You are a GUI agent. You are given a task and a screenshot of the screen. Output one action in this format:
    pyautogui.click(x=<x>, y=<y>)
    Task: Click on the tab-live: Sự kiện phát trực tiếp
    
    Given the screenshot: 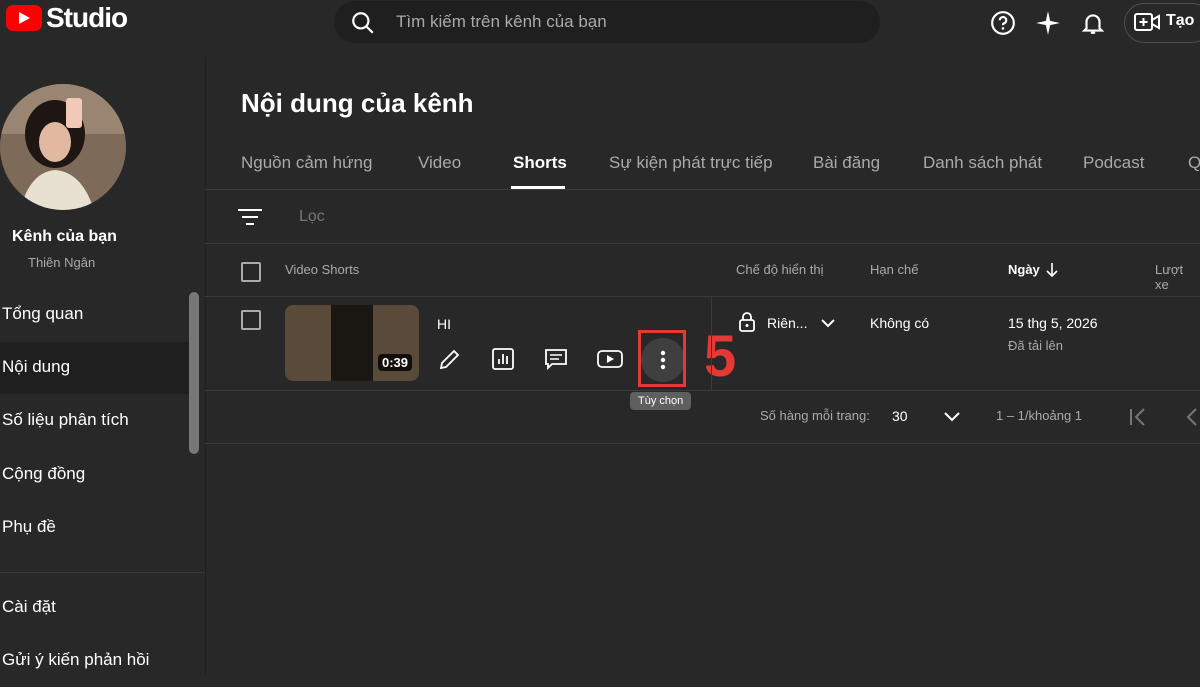 What is the action you would take?
    pyautogui.click(x=691, y=163)
    